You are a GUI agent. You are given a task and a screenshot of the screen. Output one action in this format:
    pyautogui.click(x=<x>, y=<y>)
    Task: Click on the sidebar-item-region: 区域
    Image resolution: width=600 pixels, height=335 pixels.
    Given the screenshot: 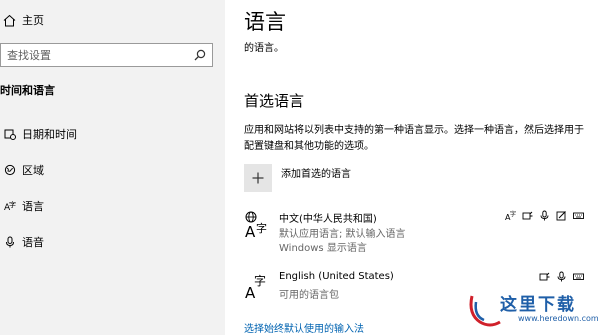 What is the action you would take?
    pyautogui.click(x=22, y=170)
    